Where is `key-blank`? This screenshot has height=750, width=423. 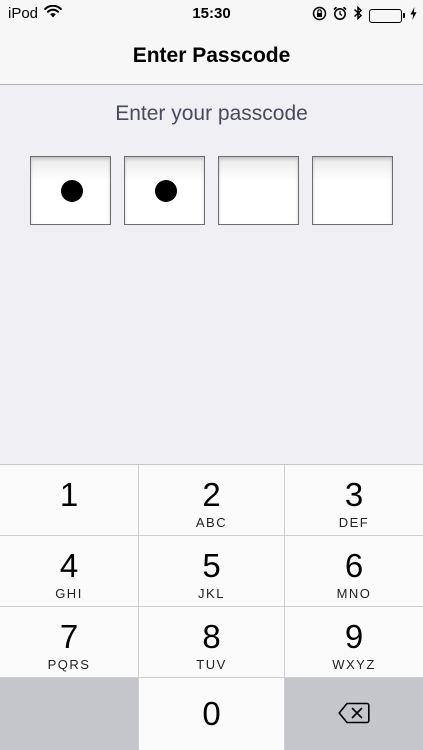
key-blank is located at coordinates (69, 714).